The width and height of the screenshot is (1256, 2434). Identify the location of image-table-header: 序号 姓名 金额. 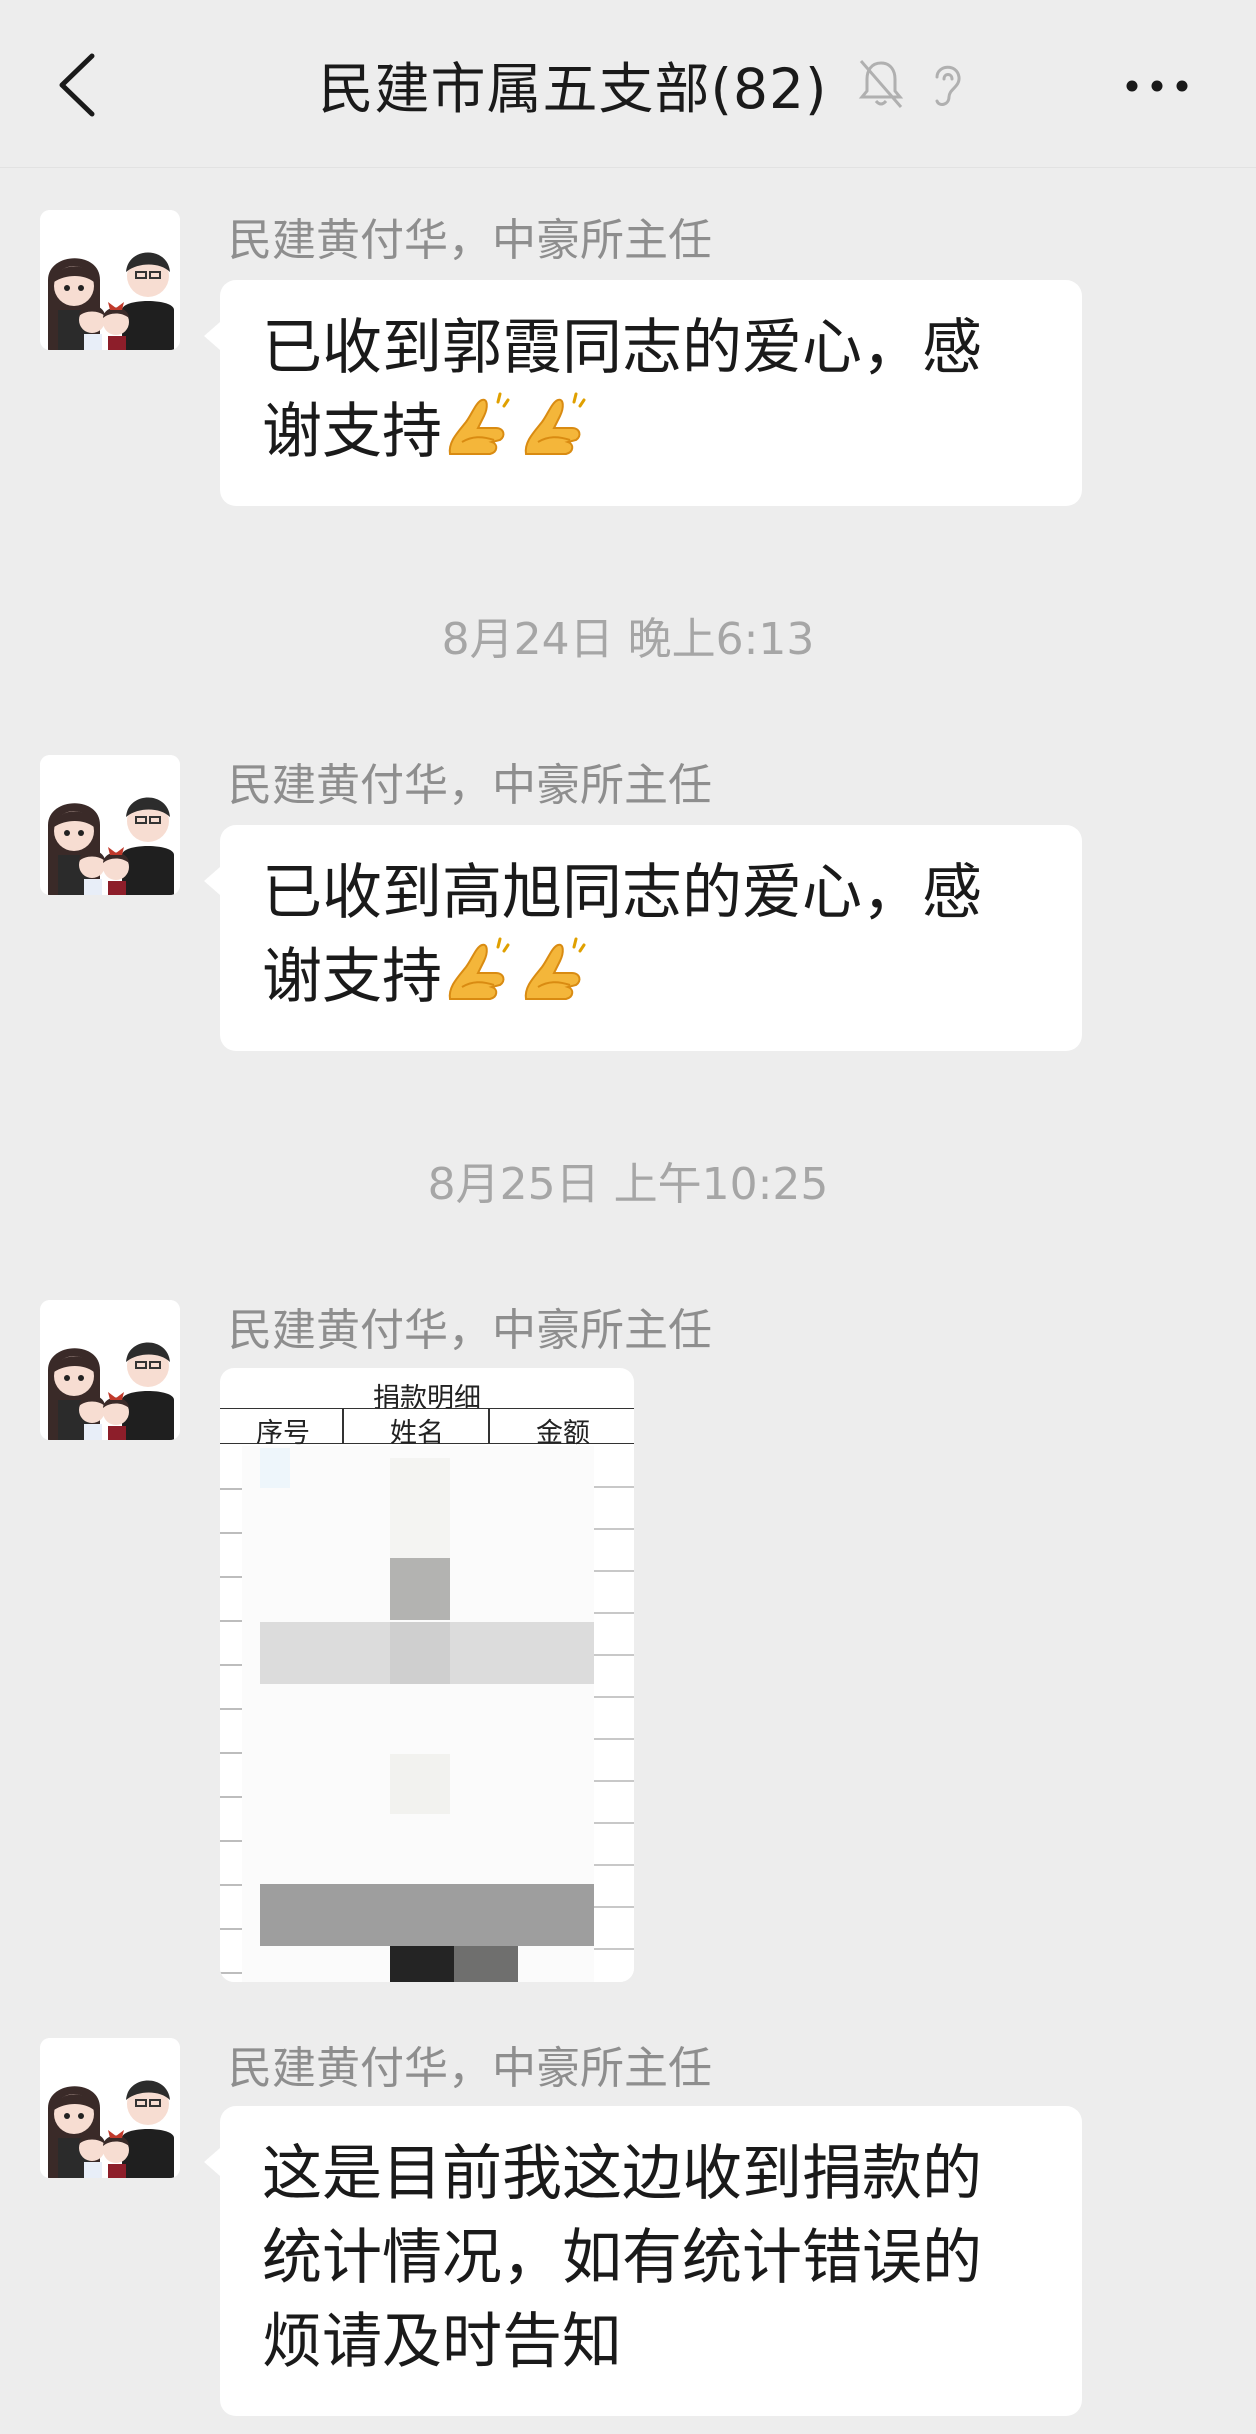
(427, 1428).